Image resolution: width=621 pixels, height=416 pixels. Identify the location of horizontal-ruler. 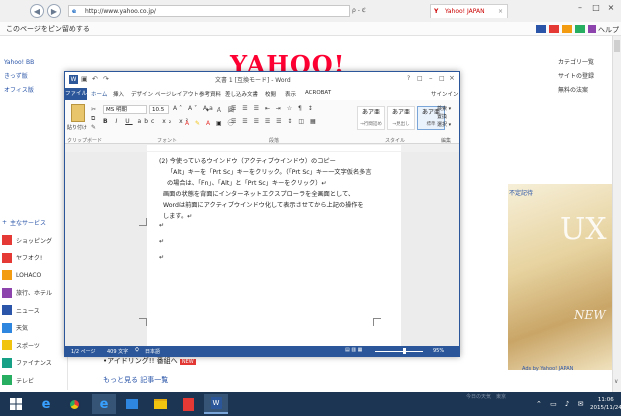
(262, 148).